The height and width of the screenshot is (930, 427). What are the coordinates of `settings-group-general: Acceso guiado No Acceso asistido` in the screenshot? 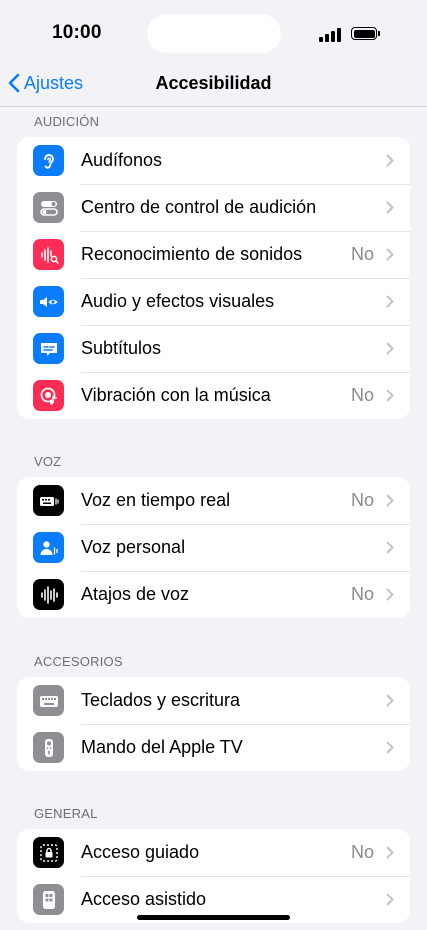 It's located at (213, 876).